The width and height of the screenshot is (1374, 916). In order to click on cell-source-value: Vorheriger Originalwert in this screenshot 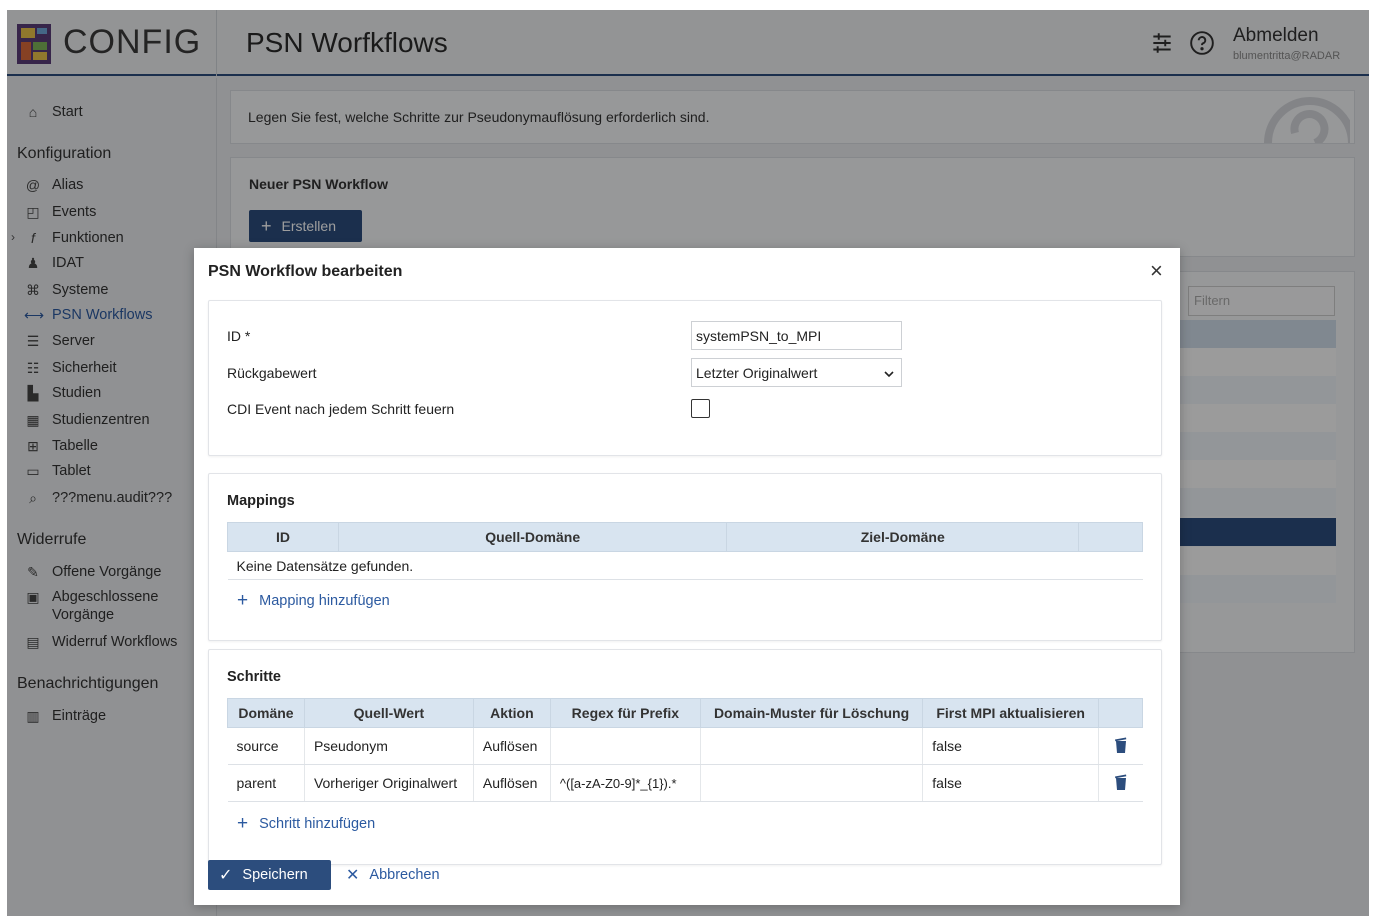, I will do `click(389, 783)`.